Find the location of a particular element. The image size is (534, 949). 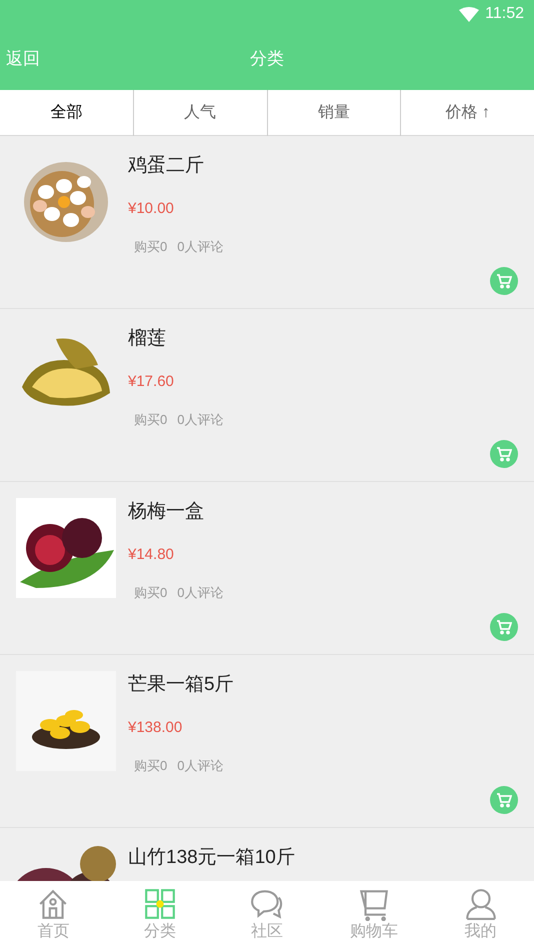

product-name: 鸡蛋二斤 is located at coordinates (166, 166).